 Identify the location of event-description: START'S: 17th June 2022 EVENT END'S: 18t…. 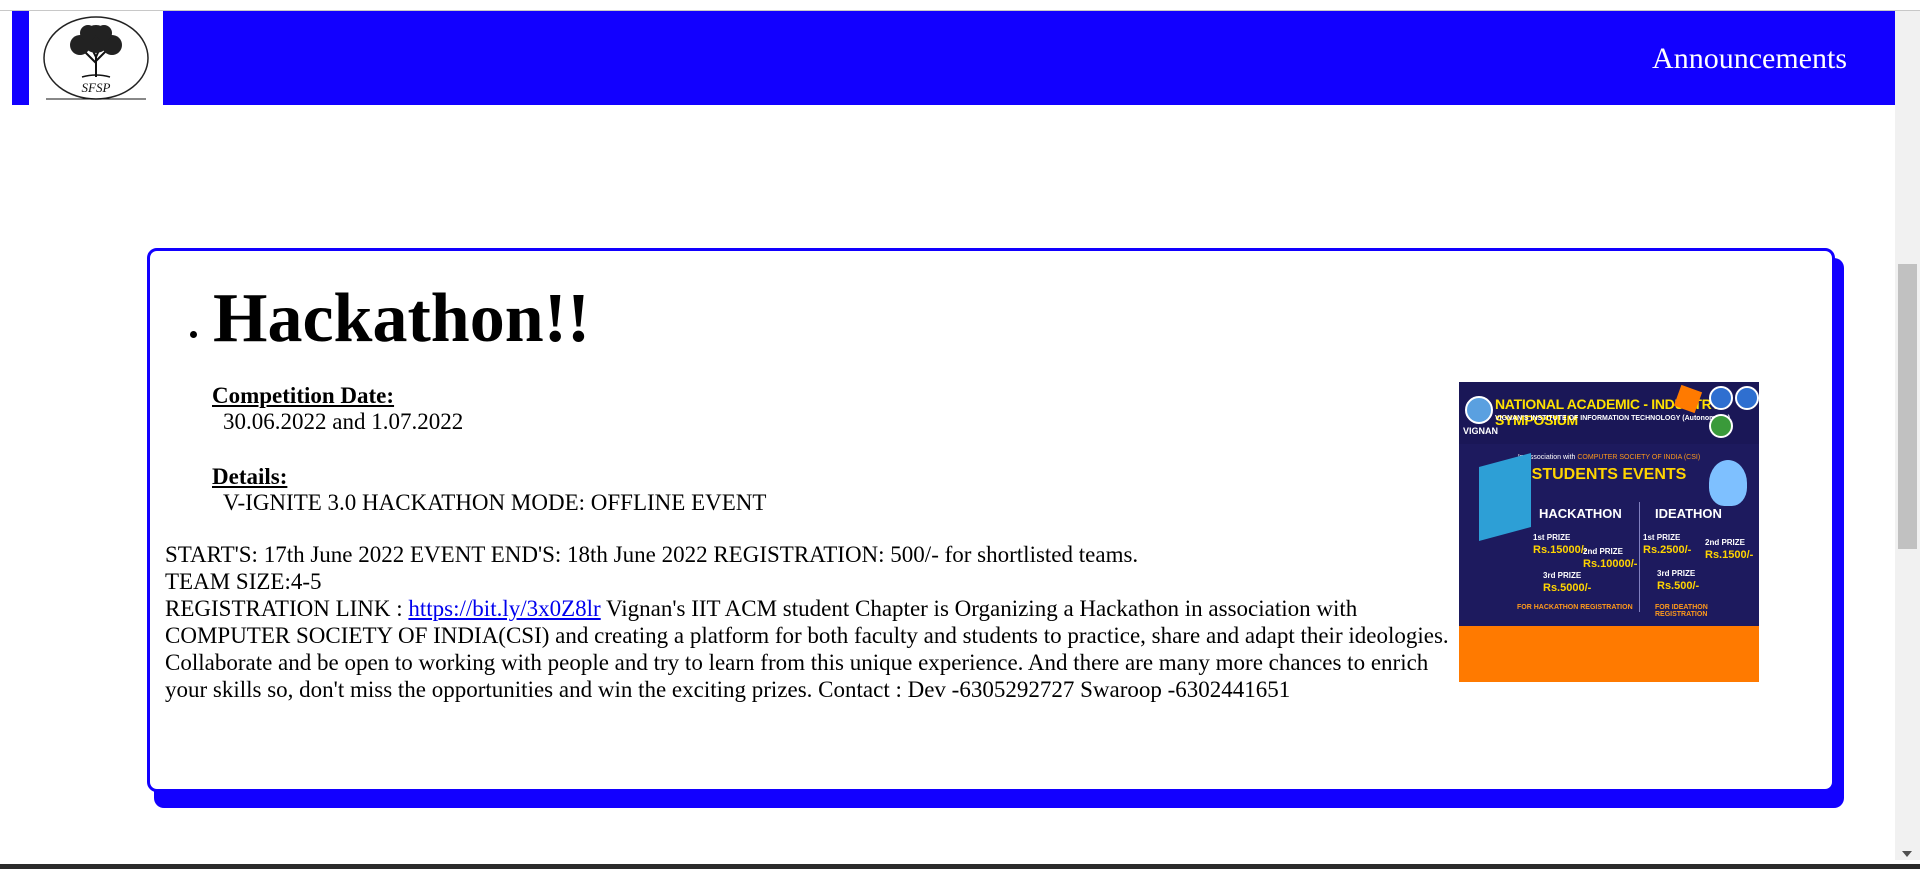
(807, 622).